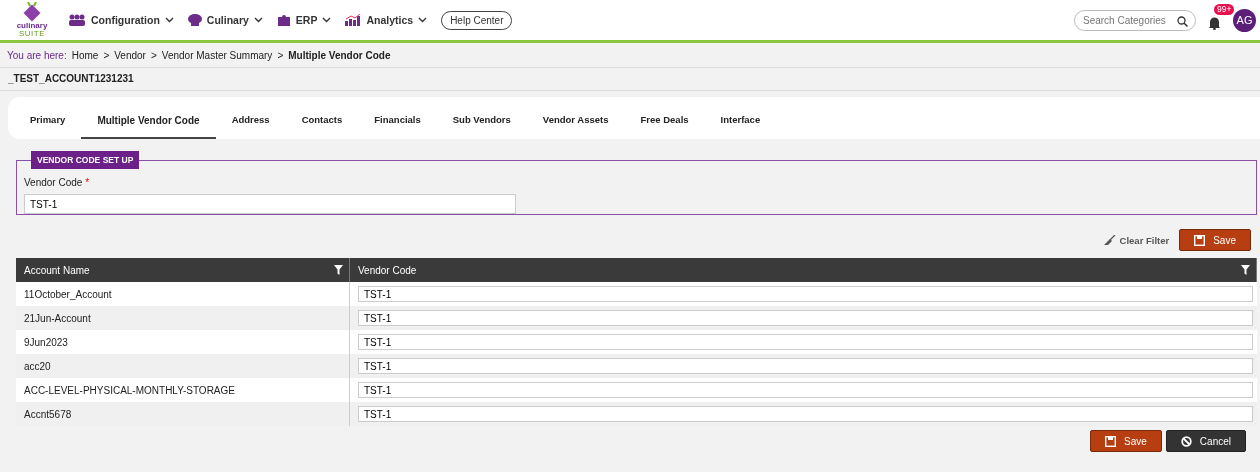 The width and height of the screenshot is (1260, 472). Describe the element at coordinates (53, 182) in the screenshot. I see `field-label: Vendor Code` at that location.